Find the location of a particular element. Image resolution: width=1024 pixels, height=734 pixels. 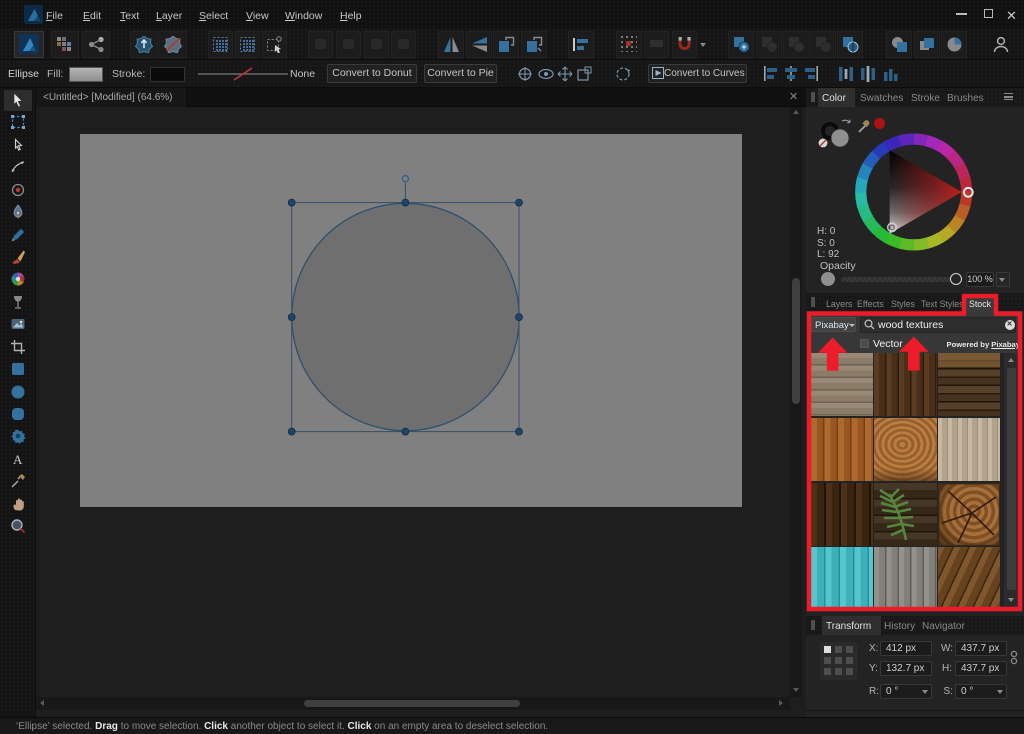

svg-text: A is located at coordinates (18, 459).